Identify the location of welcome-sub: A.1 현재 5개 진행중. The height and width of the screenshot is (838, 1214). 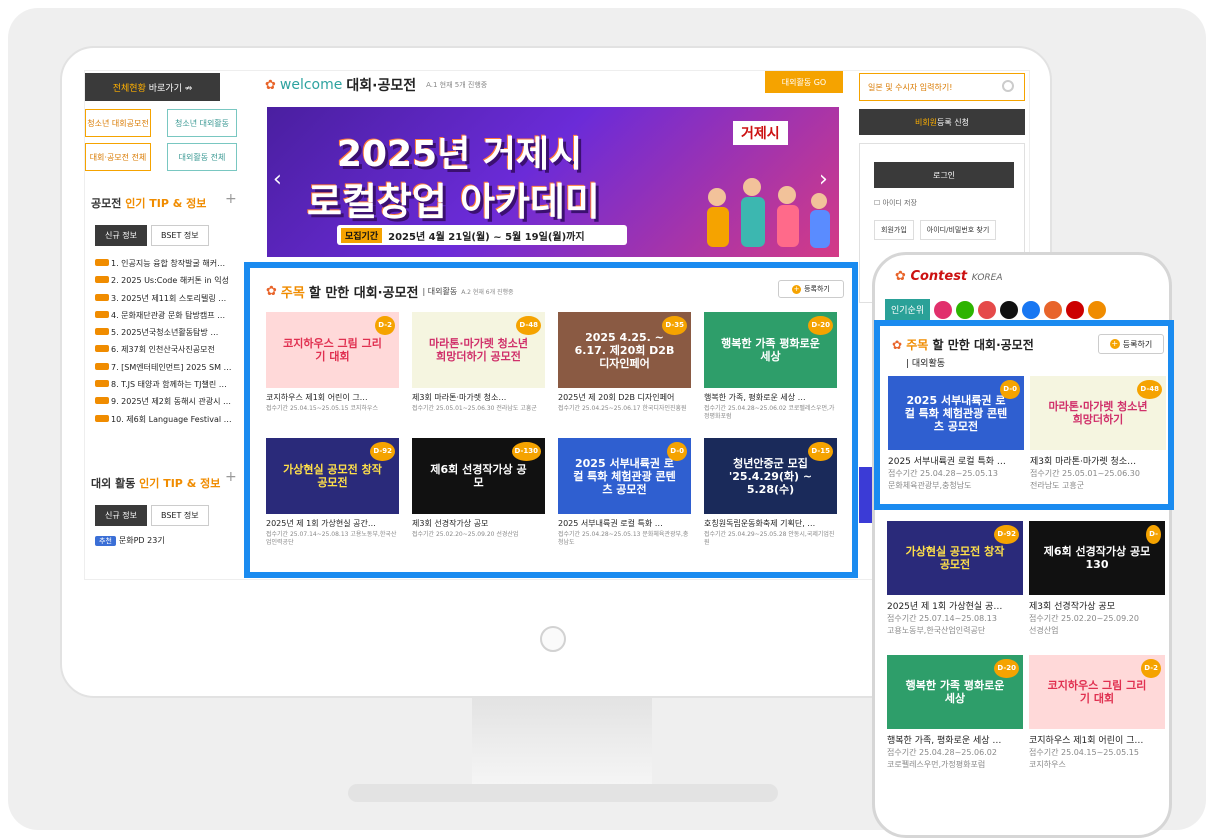
(457, 85).